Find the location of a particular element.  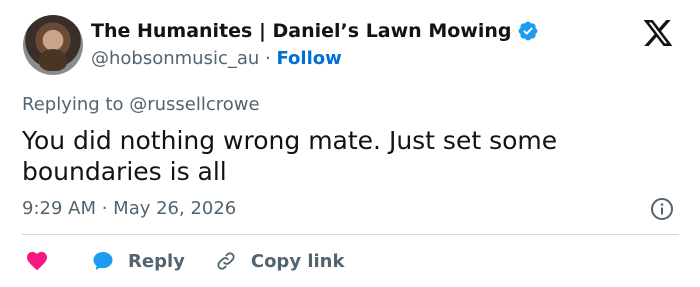

author-name-row: The Humanites | Daniel’s Lawn Mowing is located at coordinates (315, 31).